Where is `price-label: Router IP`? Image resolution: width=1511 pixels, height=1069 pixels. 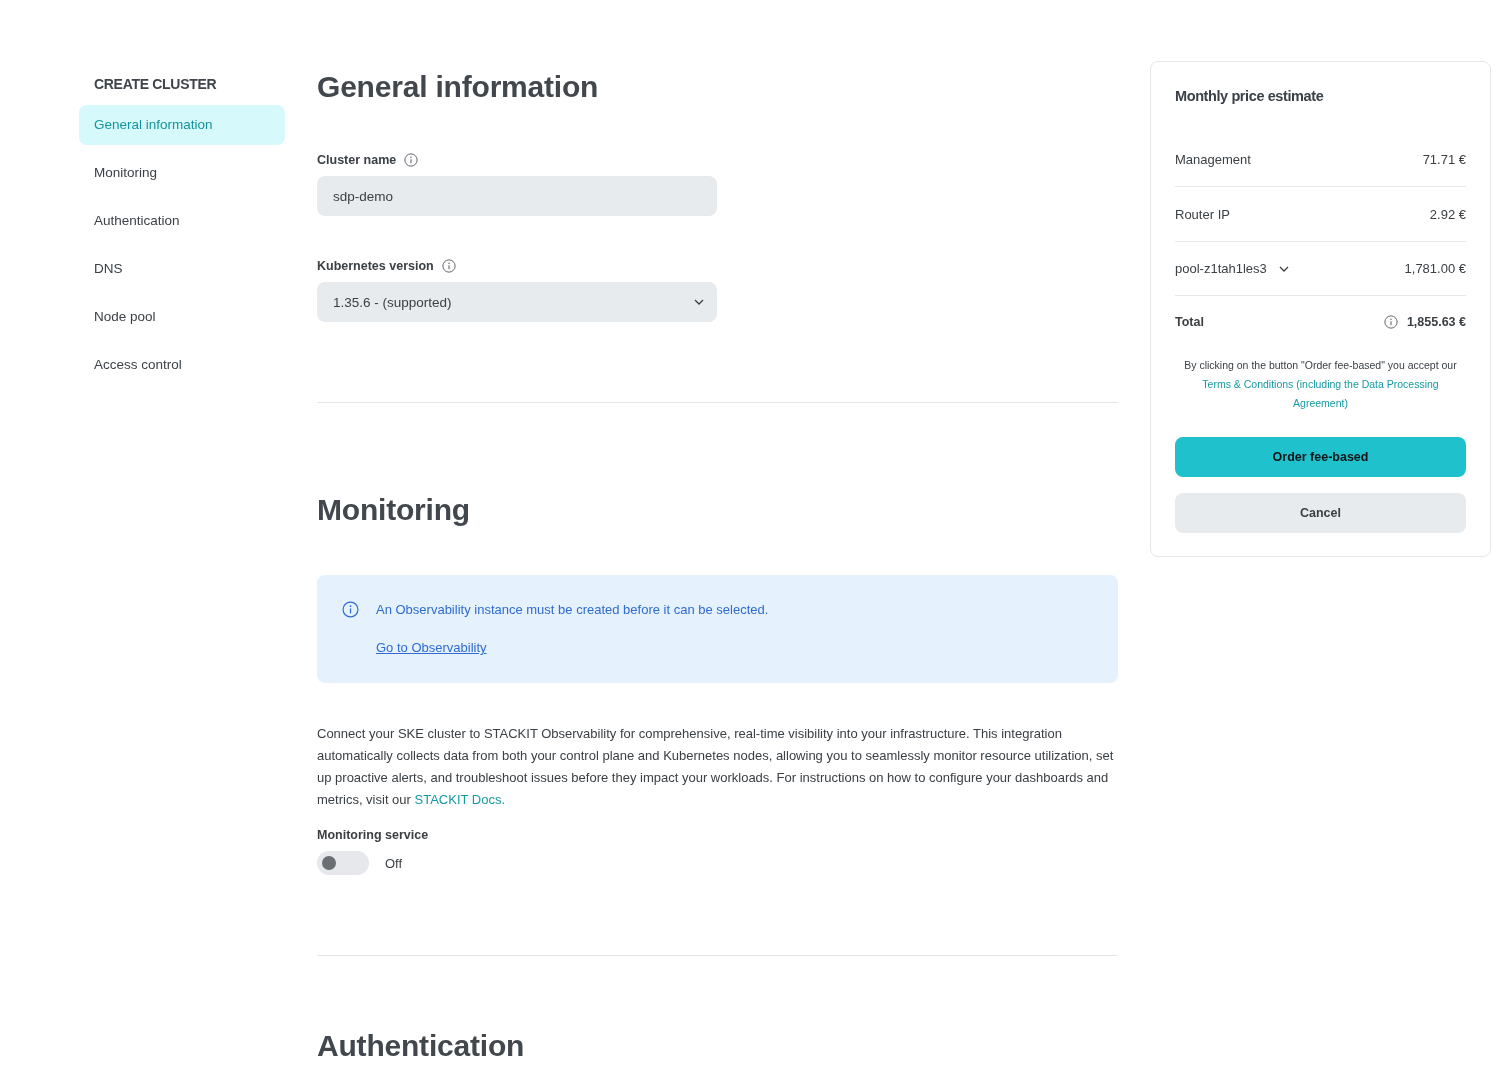
price-label: Router IP is located at coordinates (1202, 214).